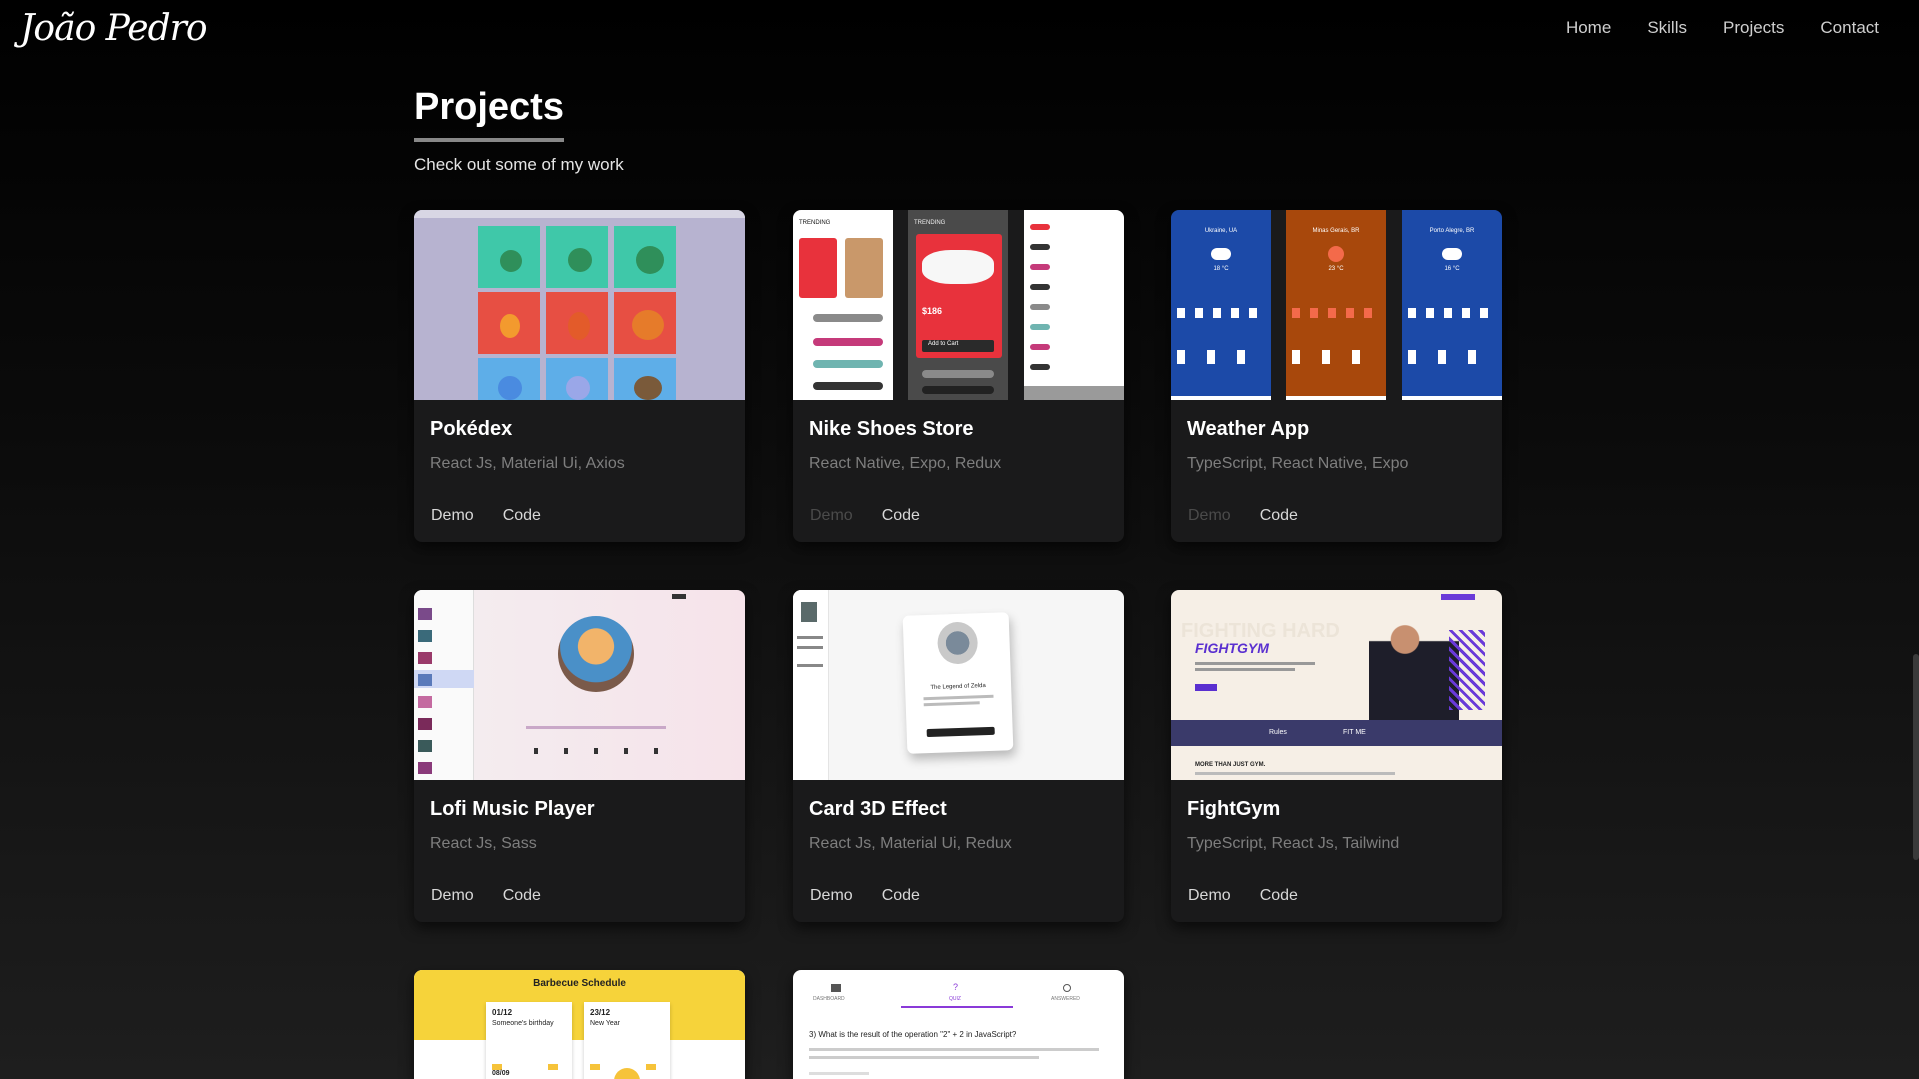 The width and height of the screenshot is (1919, 1079). Describe the element at coordinates (579, 685) in the screenshot. I see `lofi-screenshot` at that location.